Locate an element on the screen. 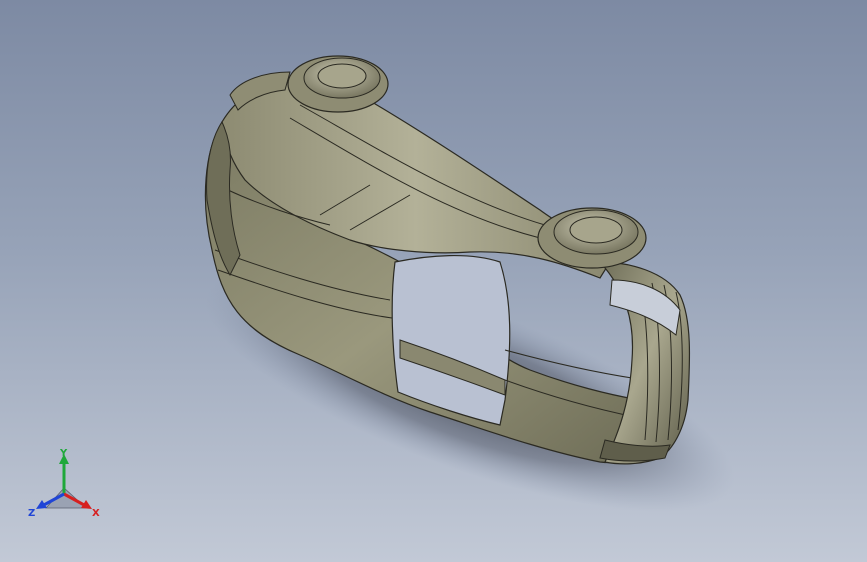 The height and width of the screenshot is (562, 867). rear-wheel-hub-inner is located at coordinates (342, 76).